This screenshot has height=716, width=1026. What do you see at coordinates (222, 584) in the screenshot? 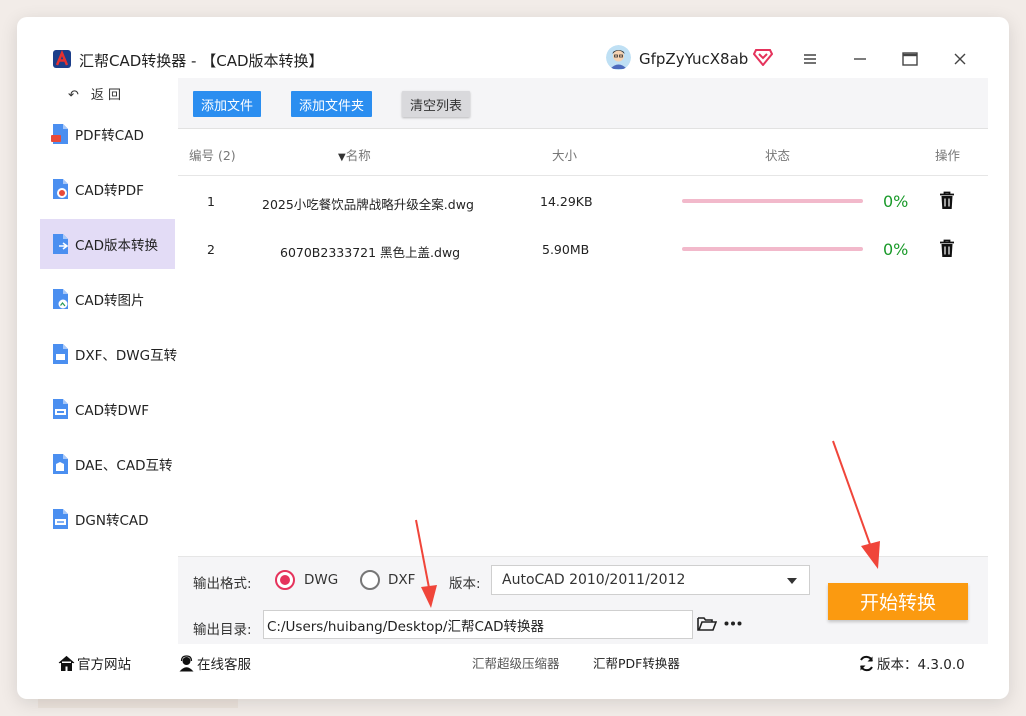
I see `format-label: 输出格式:` at bounding box center [222, 584].